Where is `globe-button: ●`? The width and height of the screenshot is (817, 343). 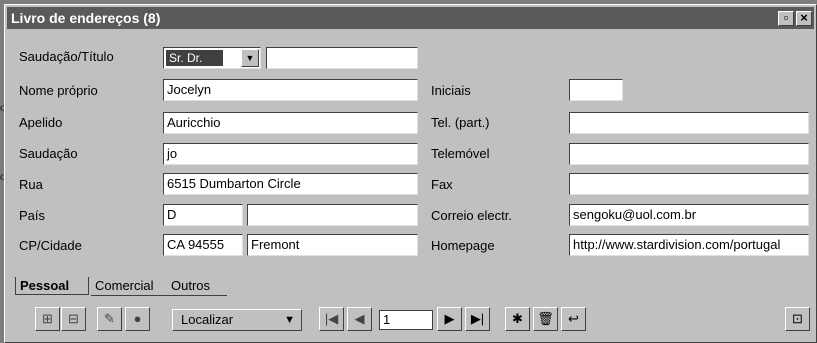 globe-button: ● is located at coordinates (137, 319).